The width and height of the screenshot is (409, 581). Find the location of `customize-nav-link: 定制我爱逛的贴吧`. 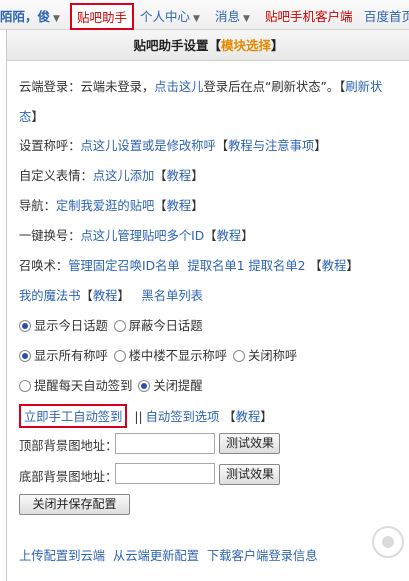

customize-nav-link: 定制我爱逛的贴吧 is located at coordinates (105, 206).